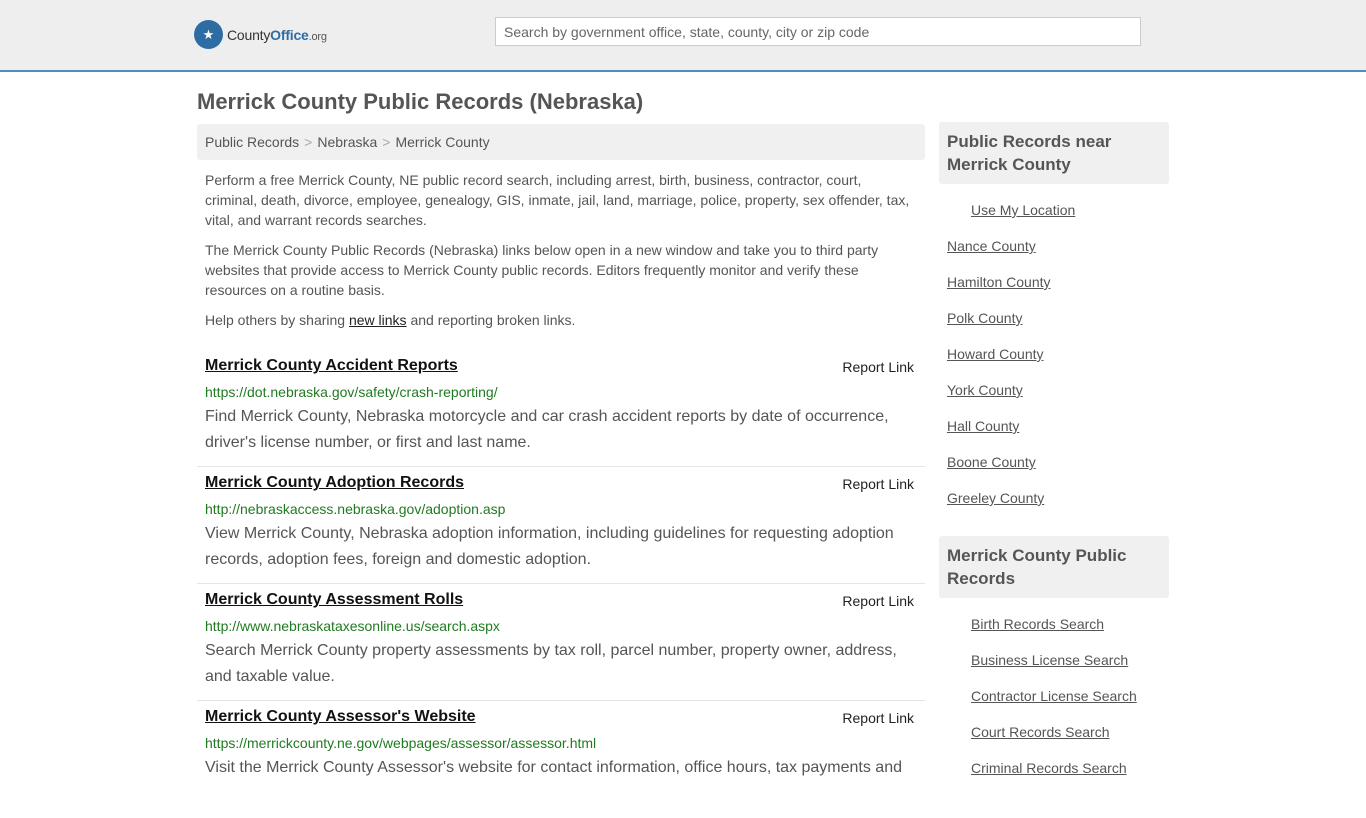 The width and height of the screenshot is (1366, 818). I want to click on list-item: Contractor License Search, so click(1054, 696).